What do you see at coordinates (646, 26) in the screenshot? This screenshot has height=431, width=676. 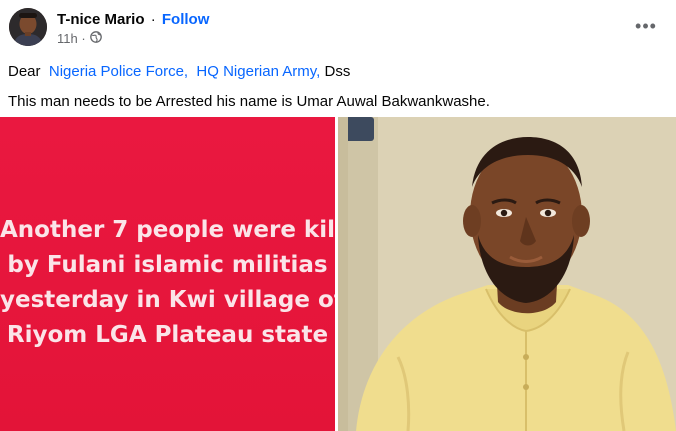 I see `more-options-icon: •••` at bounding box center [646, 26].